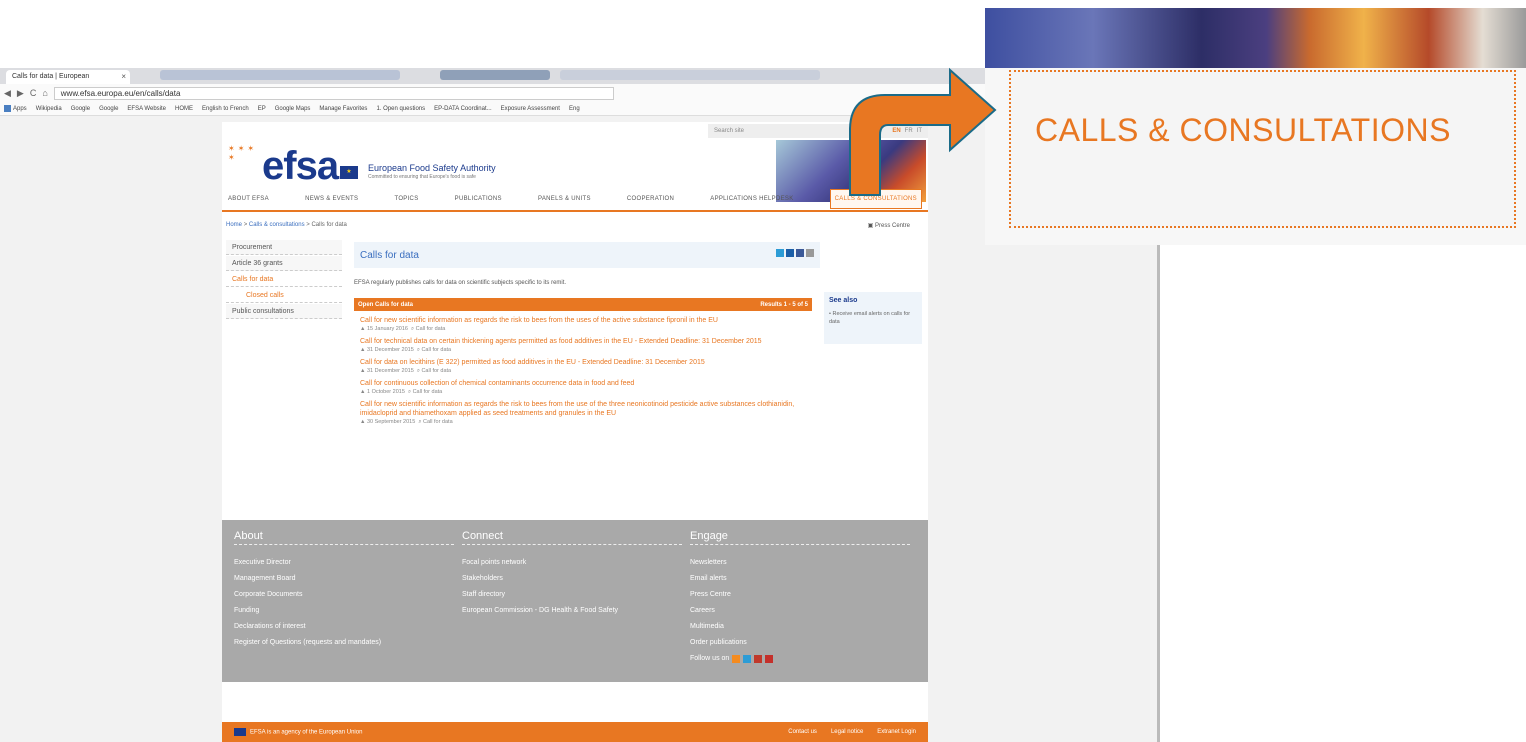  Describe the element at coordinates (284, 247) in the screenshot. I see `left-nav-procurement: Procurement` at that location.